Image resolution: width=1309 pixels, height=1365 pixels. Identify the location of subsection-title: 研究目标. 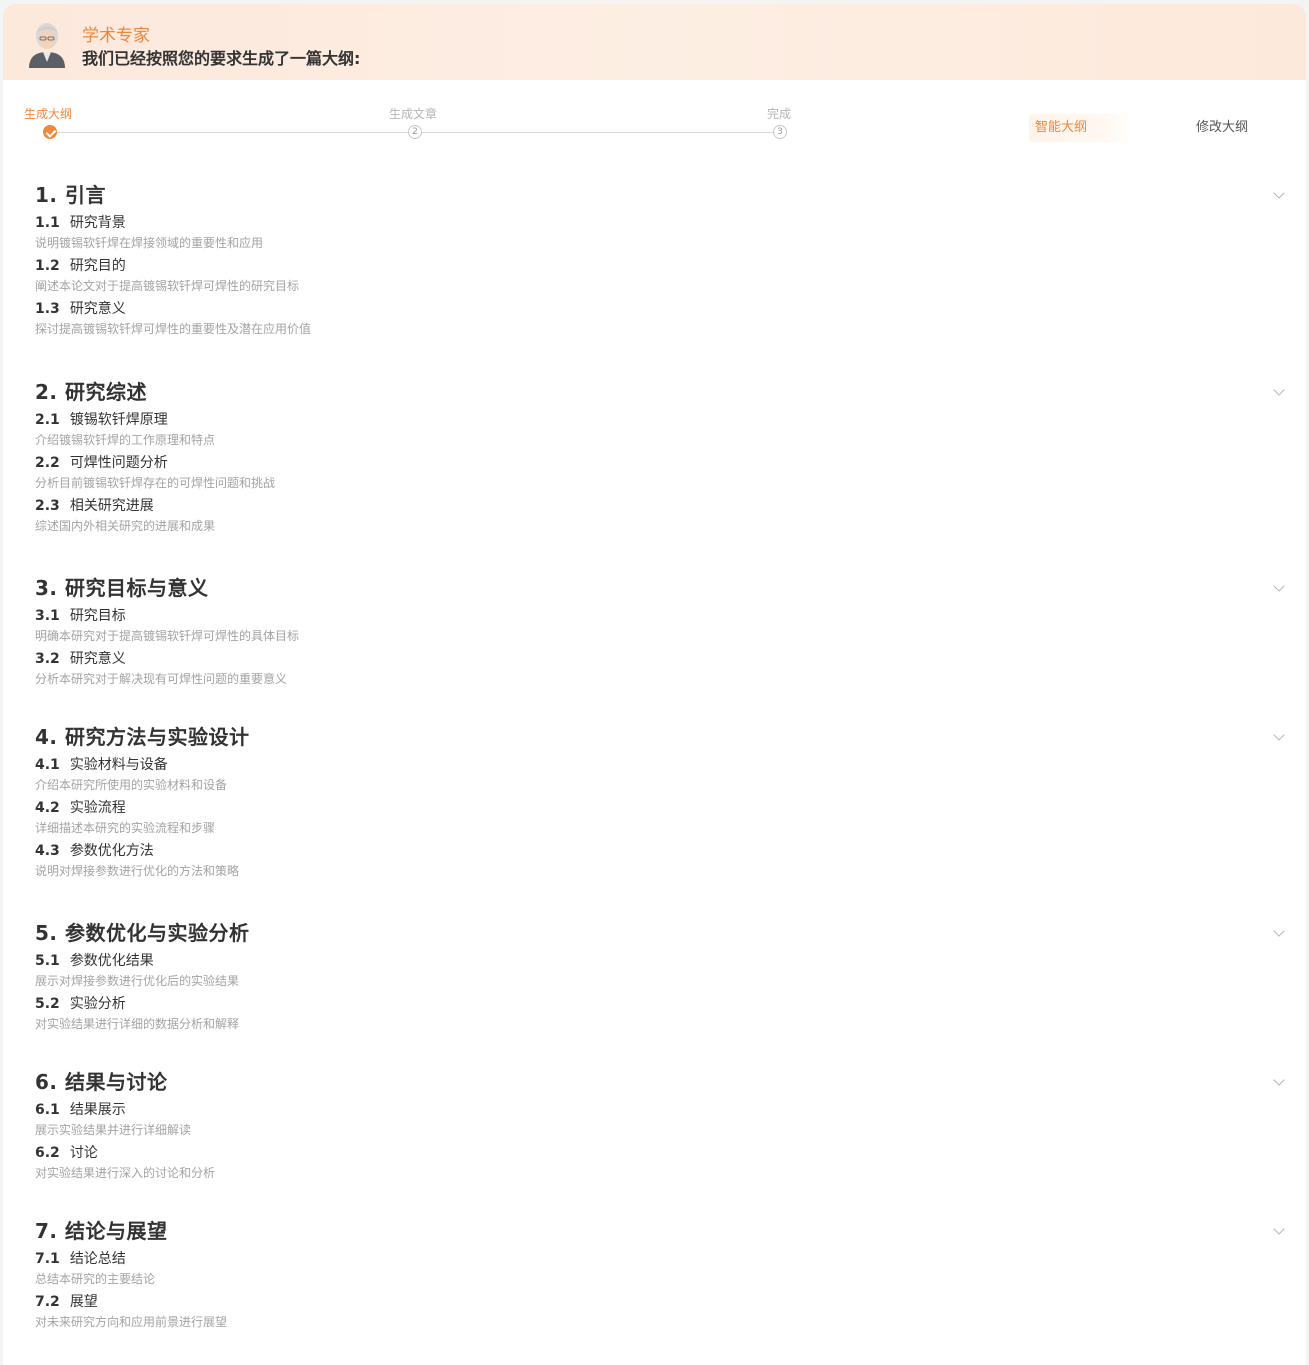
(97, 616).